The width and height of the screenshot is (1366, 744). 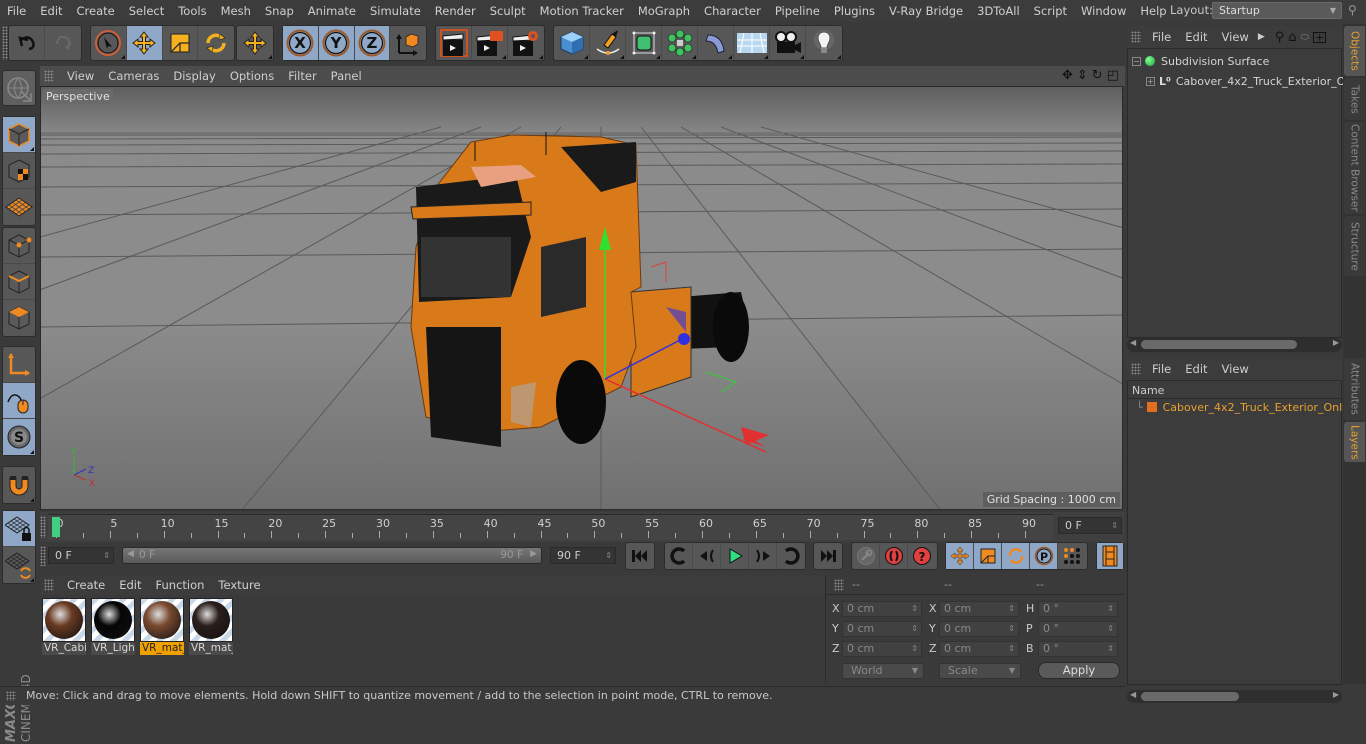 I want to click on menu-render: Render, so click(x=455, y=11).